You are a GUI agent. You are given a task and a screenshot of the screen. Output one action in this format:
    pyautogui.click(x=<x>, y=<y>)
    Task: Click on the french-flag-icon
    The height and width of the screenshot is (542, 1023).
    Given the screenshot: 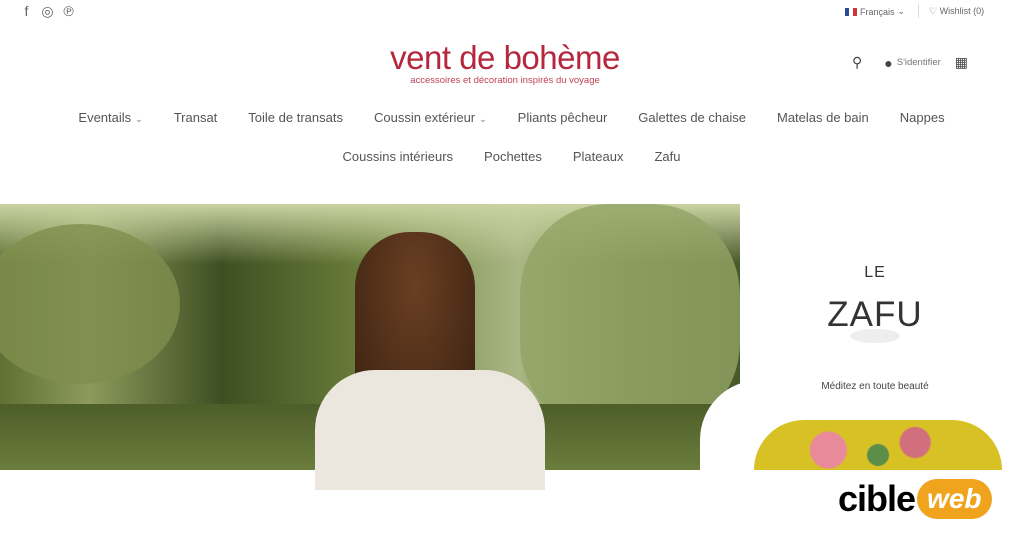 What is the action you would take?
    pyautogui.click(x=851, y=11)
    